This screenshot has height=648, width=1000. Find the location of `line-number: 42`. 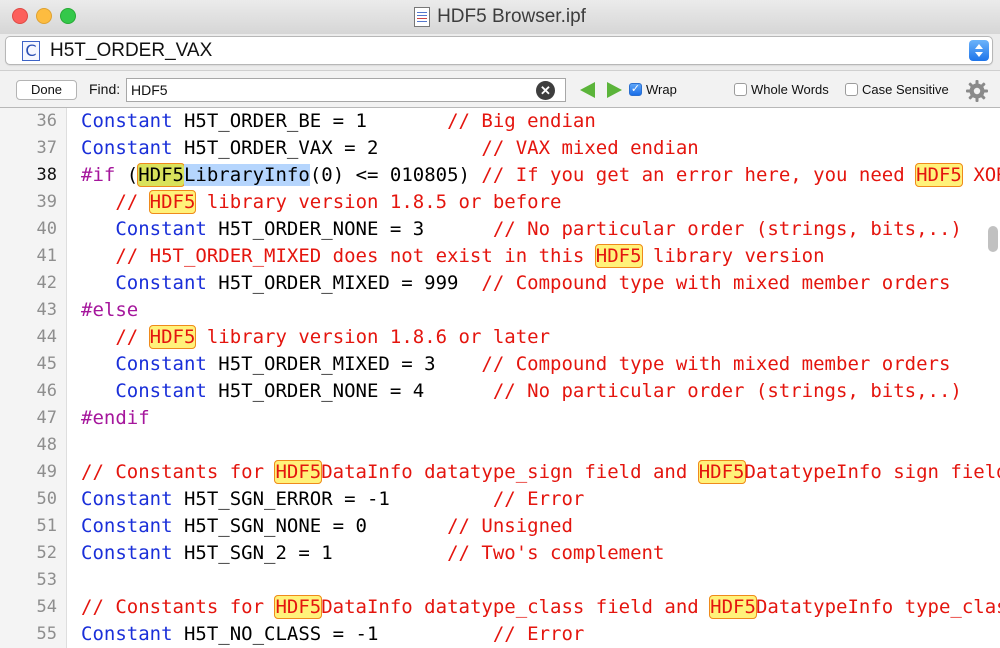

line-number: 42 is located at coordinates (46, 283).